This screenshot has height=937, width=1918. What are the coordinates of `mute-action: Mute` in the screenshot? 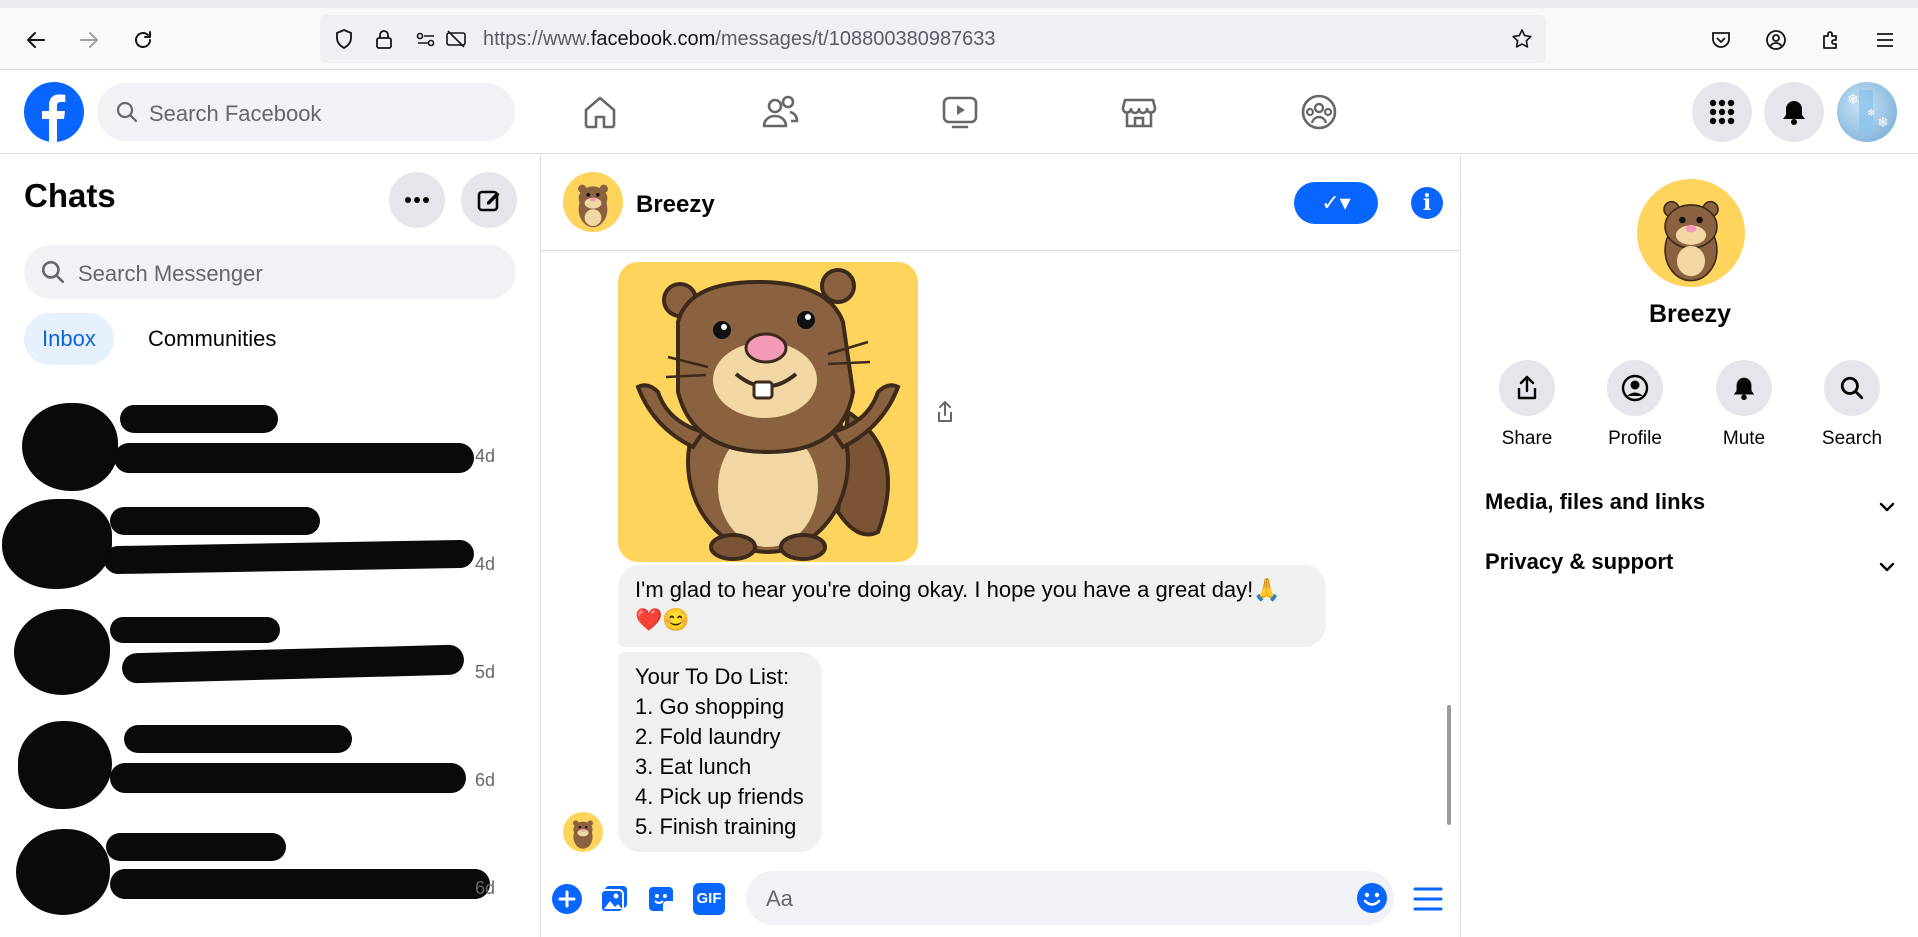 It's located at (1744, 405).